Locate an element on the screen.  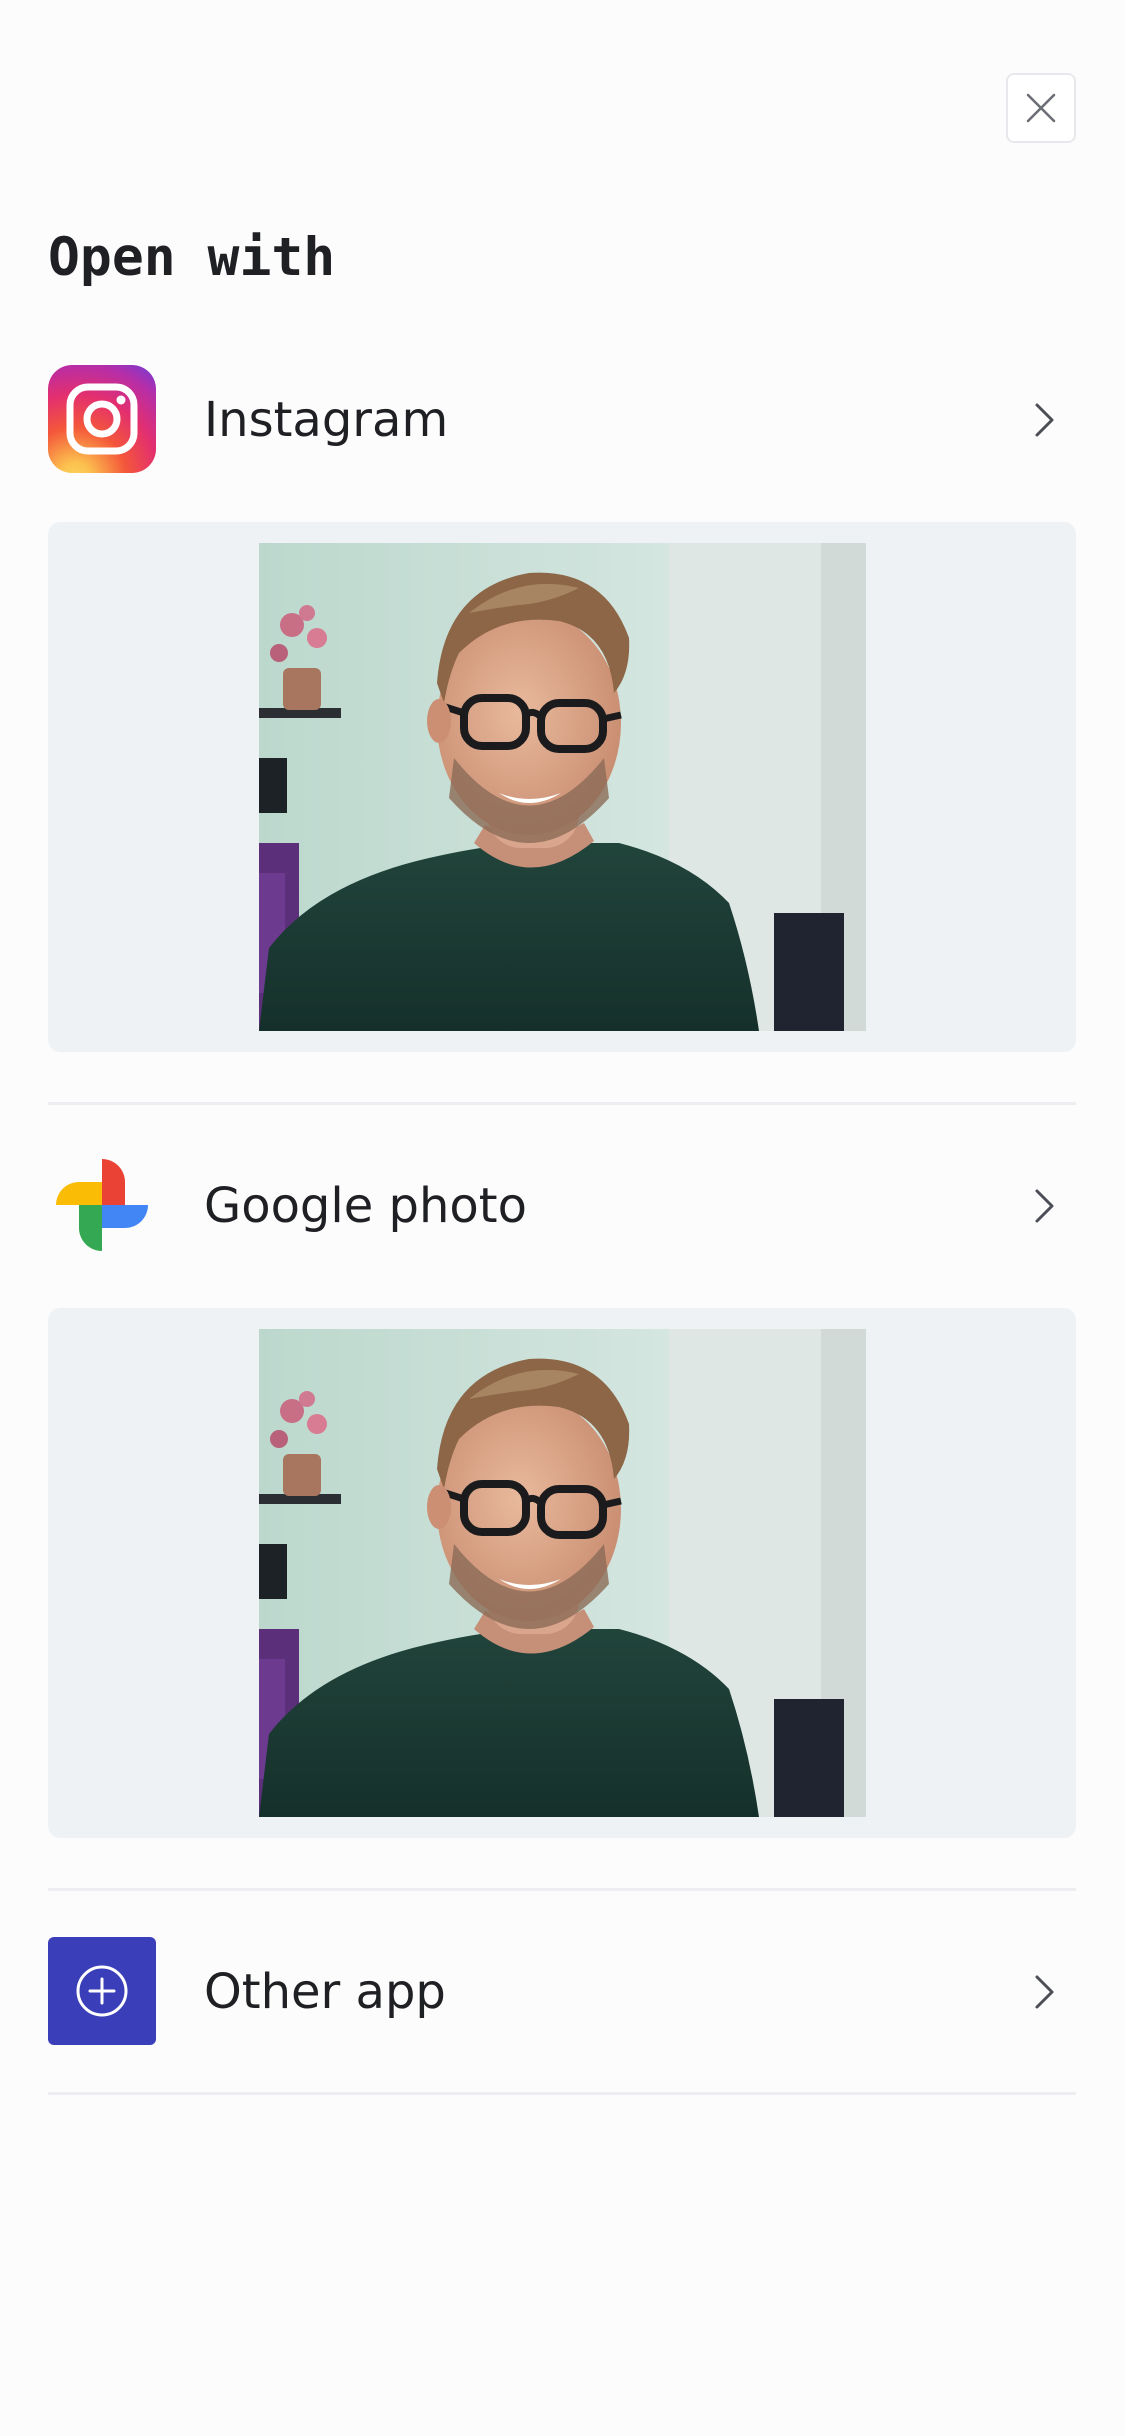
page-title: Open with is located at coordinates (192, 257).